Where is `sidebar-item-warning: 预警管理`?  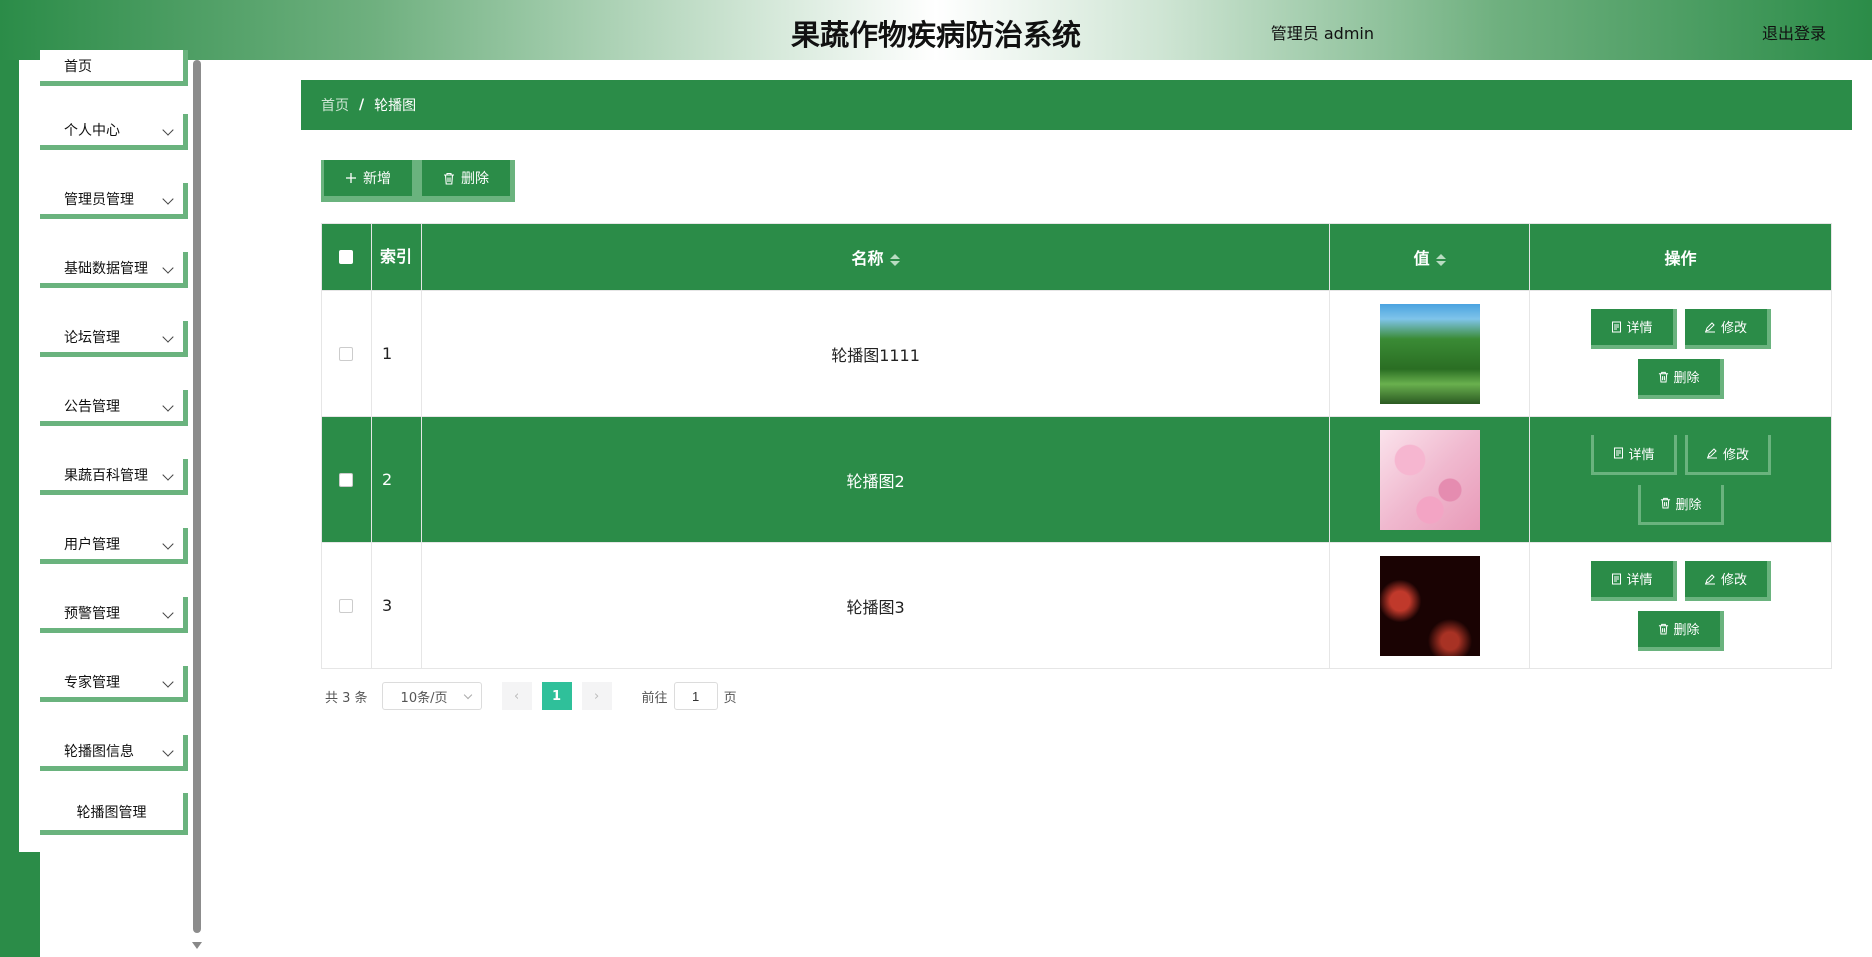 sidebar-item-warning: 预警管理 is located at coordinates (114, 615).